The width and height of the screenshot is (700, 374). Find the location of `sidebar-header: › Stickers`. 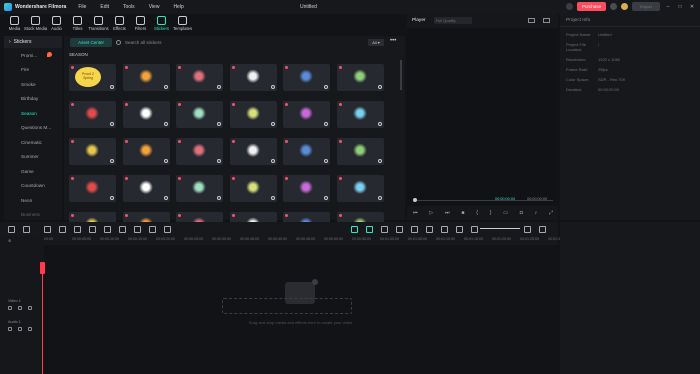

sidebar-header: › Stickers is located at coordinates (33, 42).